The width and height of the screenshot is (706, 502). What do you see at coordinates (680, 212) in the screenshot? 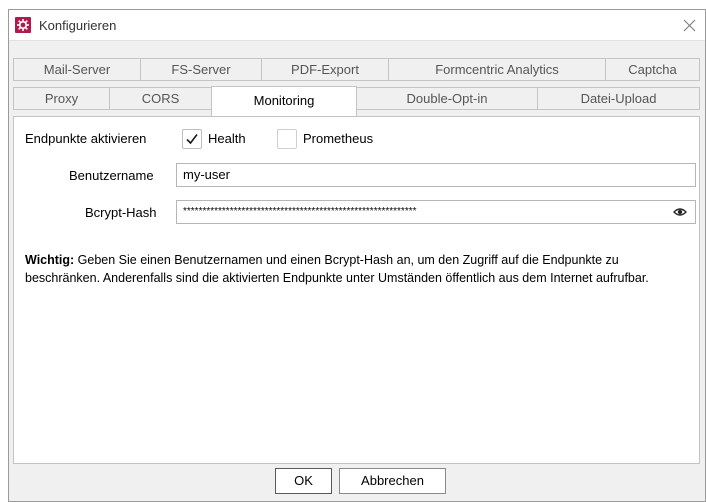
I see `eye-icon` at bounding box center [680, 212].